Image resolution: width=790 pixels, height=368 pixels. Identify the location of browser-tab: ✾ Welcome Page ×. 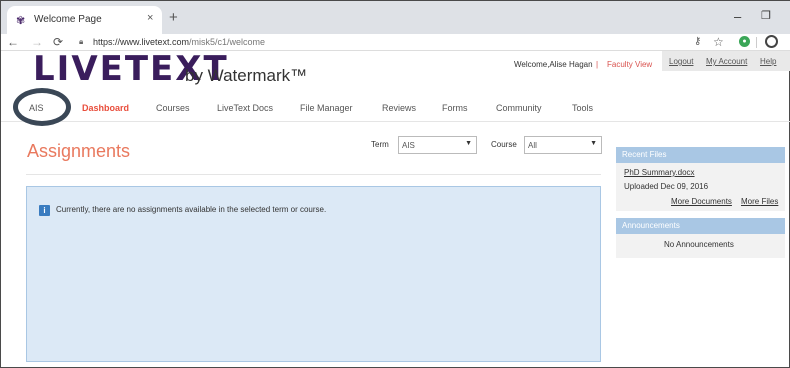
(84, 20).